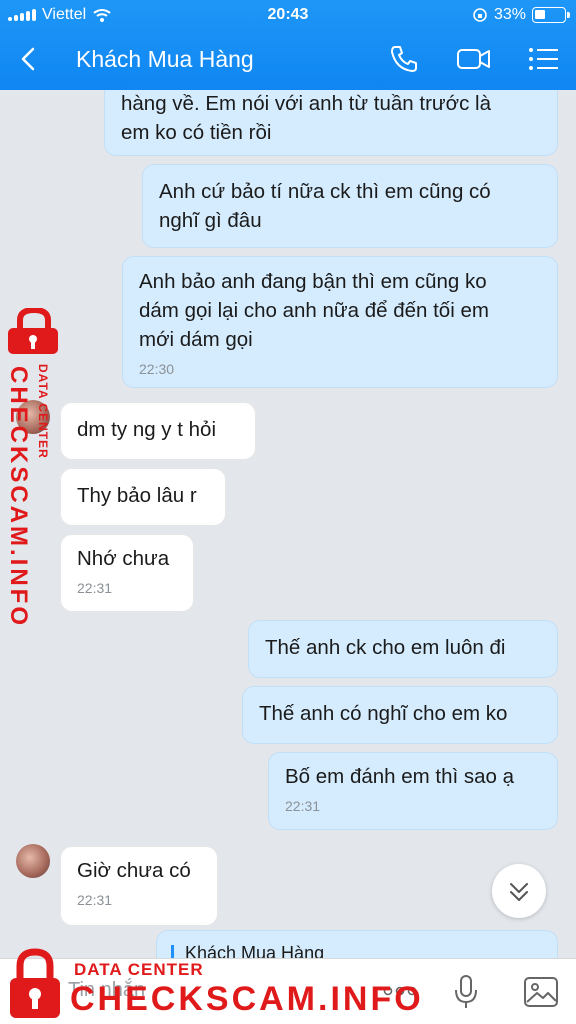  What do you see at coordinates (357, 944) in the screenshot?
I see `reply-preview-bubble: Khách Mua Hàng` at bounding box center [357, 944].